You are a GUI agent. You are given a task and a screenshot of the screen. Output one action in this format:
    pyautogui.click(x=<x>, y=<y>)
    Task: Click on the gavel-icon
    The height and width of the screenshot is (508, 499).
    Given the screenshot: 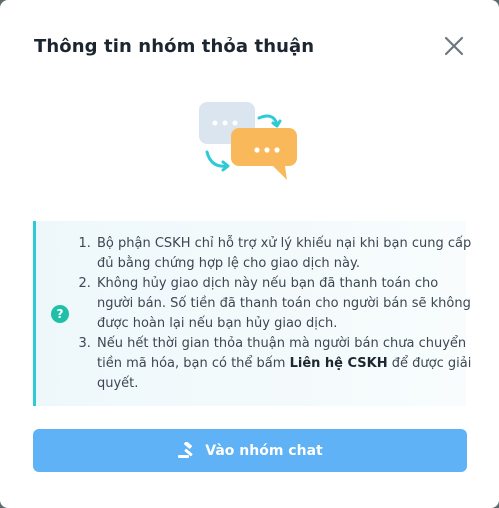 What is the action you would take?
    pyautogui.click(x=187, y=450)
    